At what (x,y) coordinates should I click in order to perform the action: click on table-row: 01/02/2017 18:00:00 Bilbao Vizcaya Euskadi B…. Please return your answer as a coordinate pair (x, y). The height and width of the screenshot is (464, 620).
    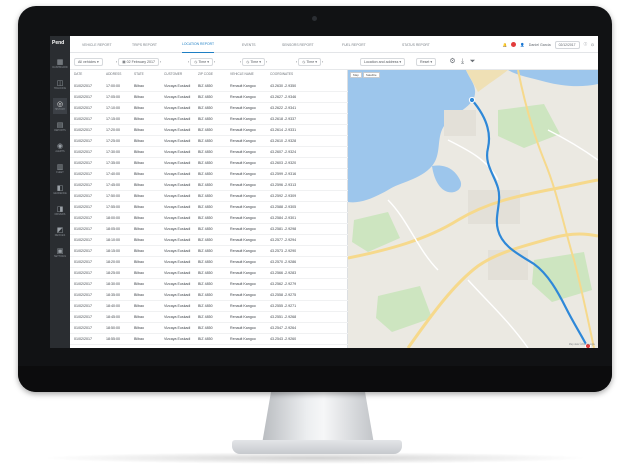
    Looking at the image, I should click on (209, 218).